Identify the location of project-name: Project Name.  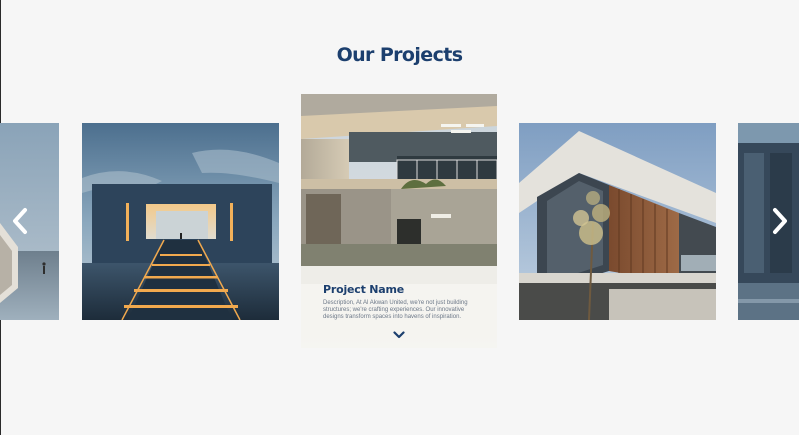
(364, 289).